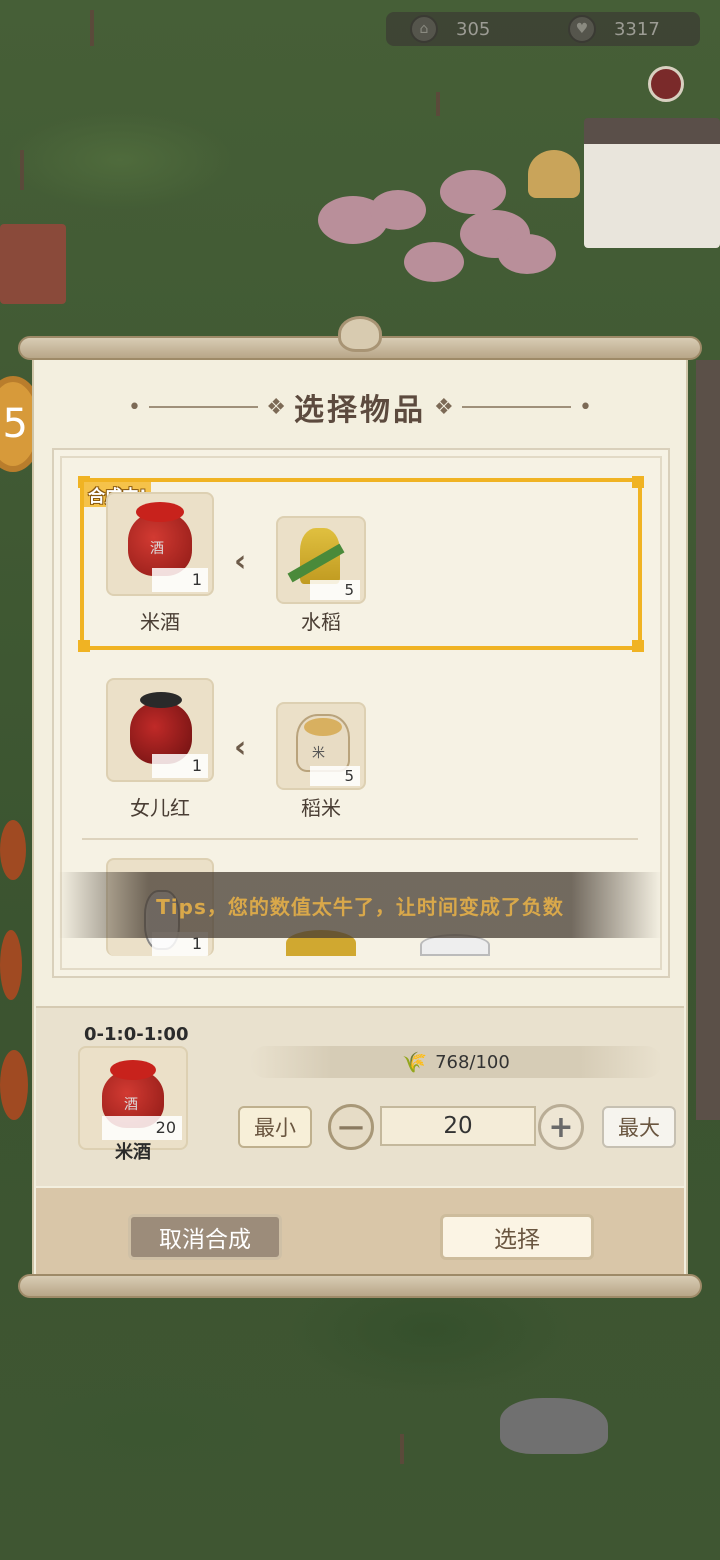  Describe the element at coordinates (323, 727) in the screenshot. I see `rice-grains` at that location.